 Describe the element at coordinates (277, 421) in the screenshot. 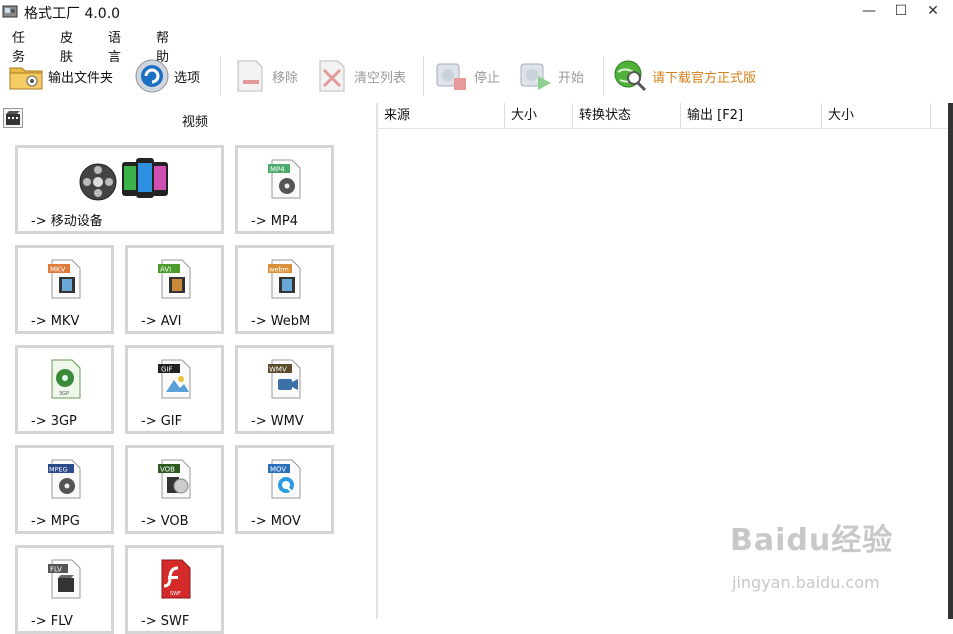

I see `tile-label: -> WMV` at that location.